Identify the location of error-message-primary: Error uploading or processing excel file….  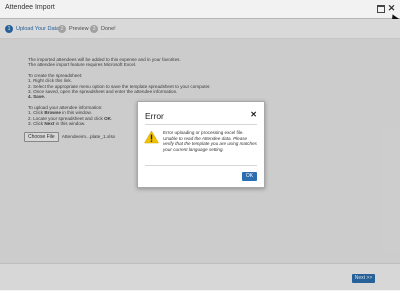
(203, 132).